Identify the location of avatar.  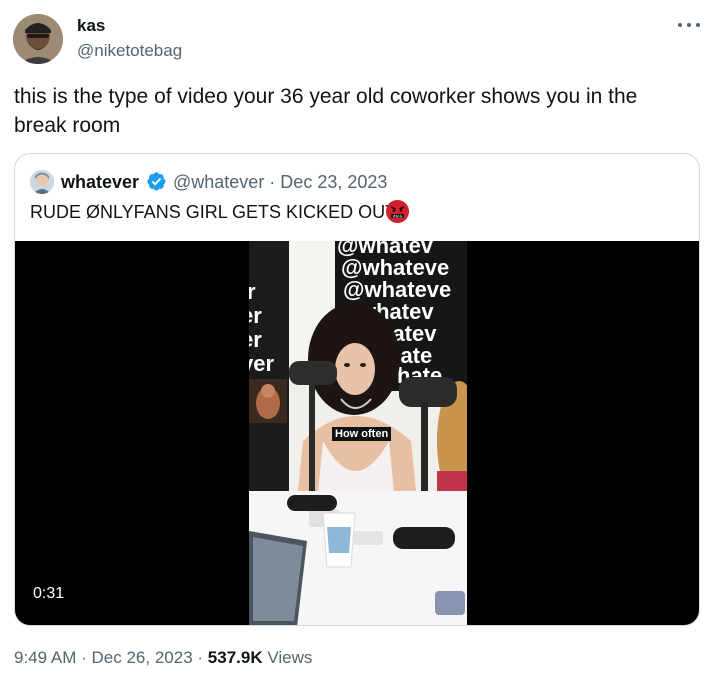
(38, 39).